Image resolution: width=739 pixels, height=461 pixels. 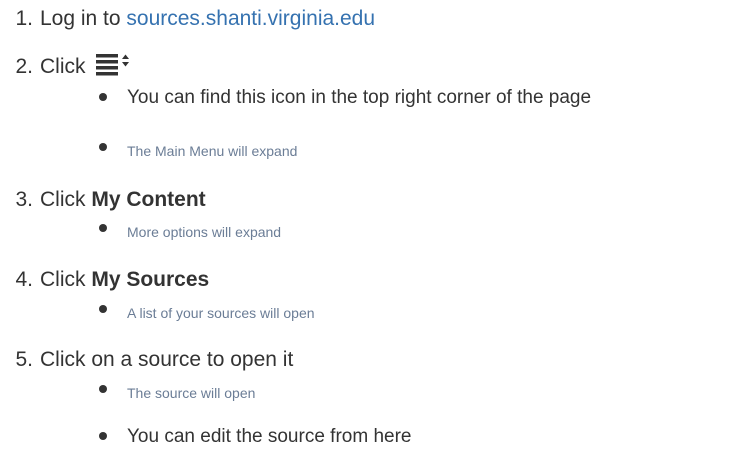 What do you see at coordinates (148, 199) in the screenshot?
I see `menu-item-name: My Content` at bounding box center [148, 199].